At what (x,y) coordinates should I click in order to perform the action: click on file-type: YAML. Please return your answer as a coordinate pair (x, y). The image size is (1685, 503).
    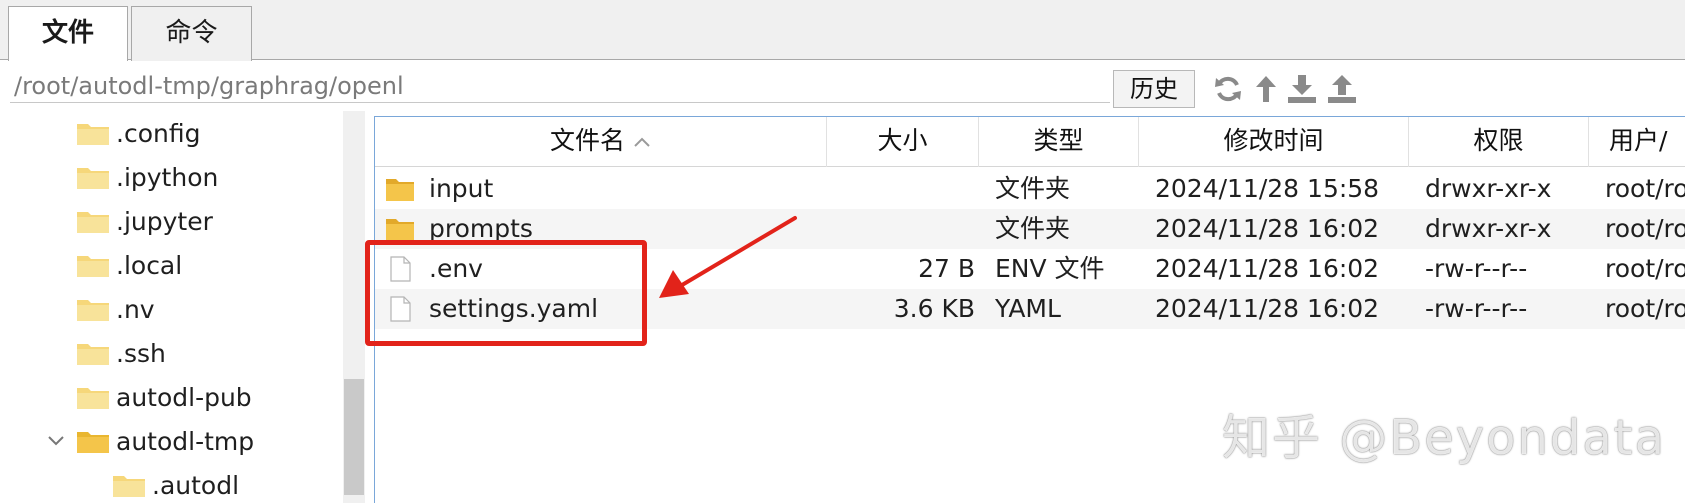
    Looking at the image, I should click on (1028, 308).